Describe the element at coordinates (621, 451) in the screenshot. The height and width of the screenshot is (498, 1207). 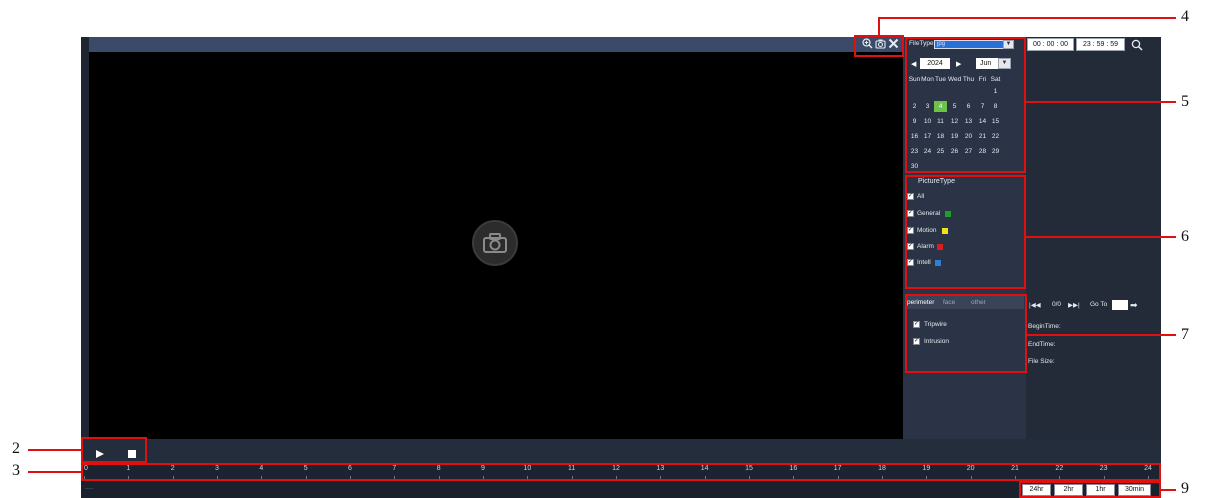
I see `playback-control-bar` at that location.